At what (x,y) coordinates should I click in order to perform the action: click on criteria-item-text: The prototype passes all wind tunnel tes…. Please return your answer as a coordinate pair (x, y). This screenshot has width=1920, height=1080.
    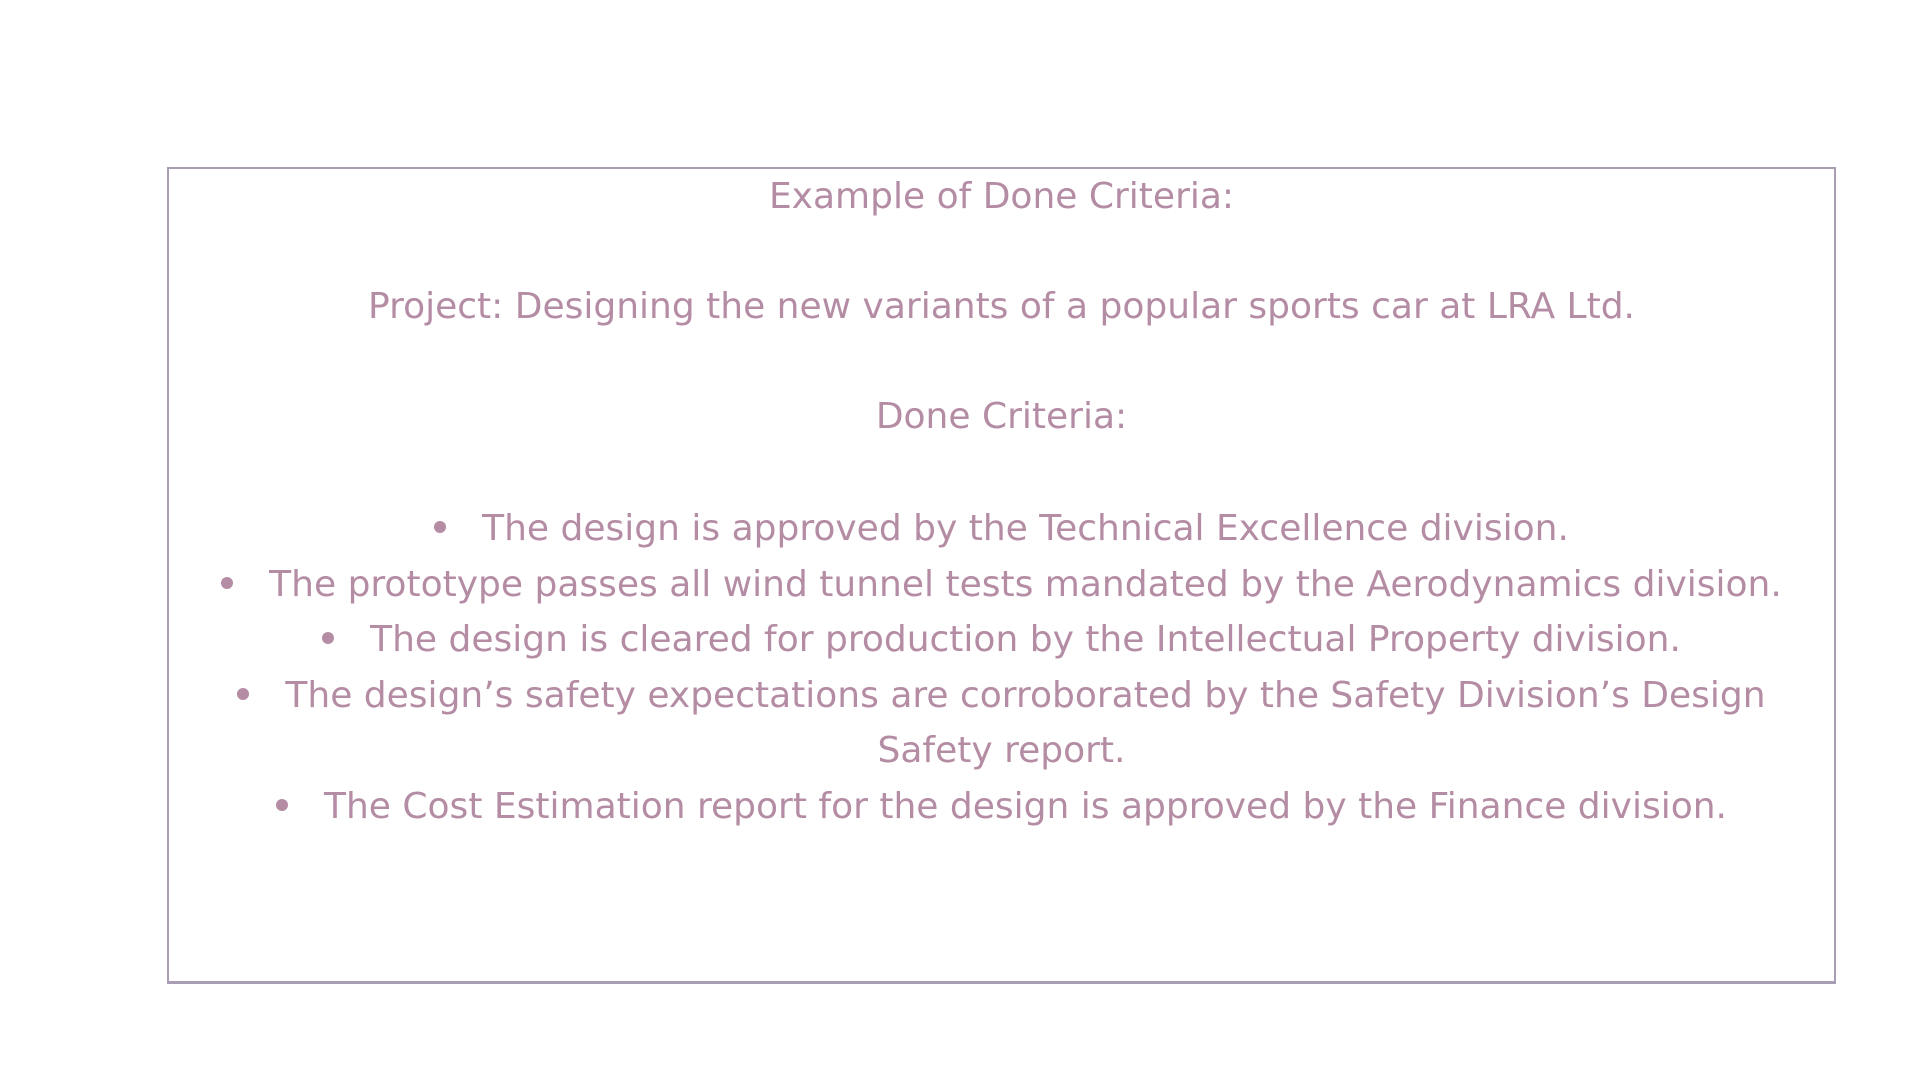
    Looking at the image, I should click on (1025, 584).